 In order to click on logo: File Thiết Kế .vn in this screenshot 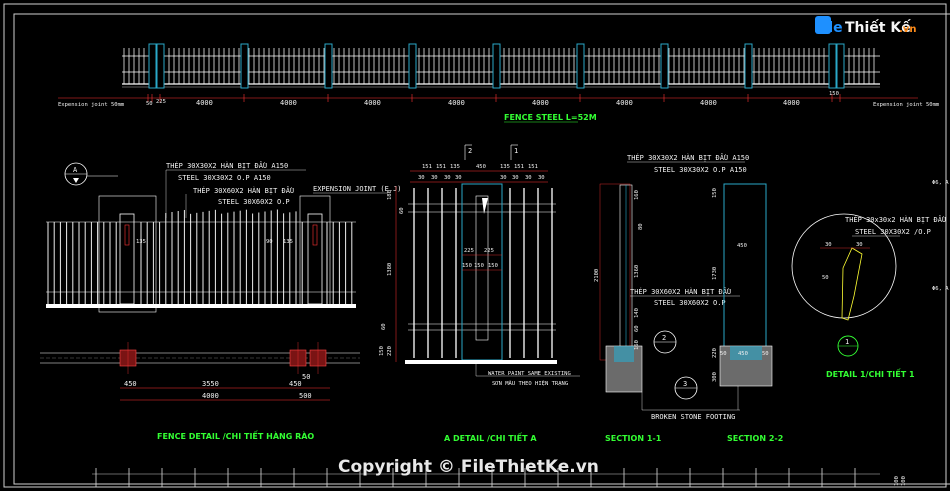, I will do `click(865, 26)`.